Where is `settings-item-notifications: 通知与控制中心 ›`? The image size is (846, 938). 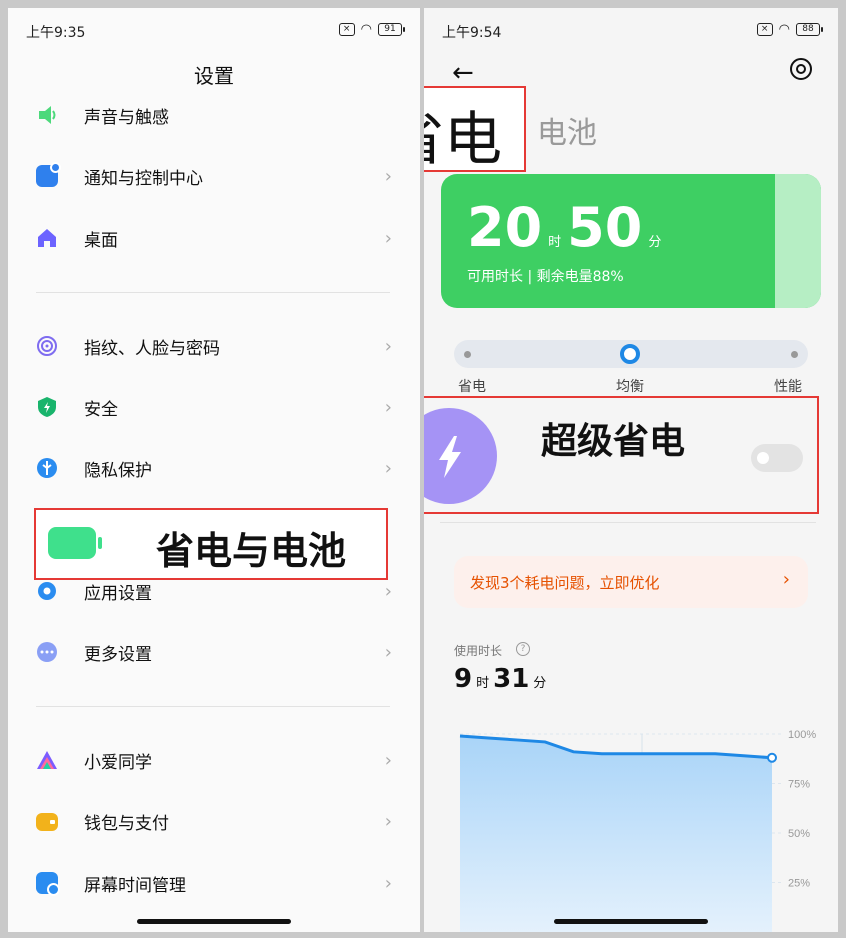 settings-item-notifications: 通知与控制中心 › is located at coordinates (214, 176).